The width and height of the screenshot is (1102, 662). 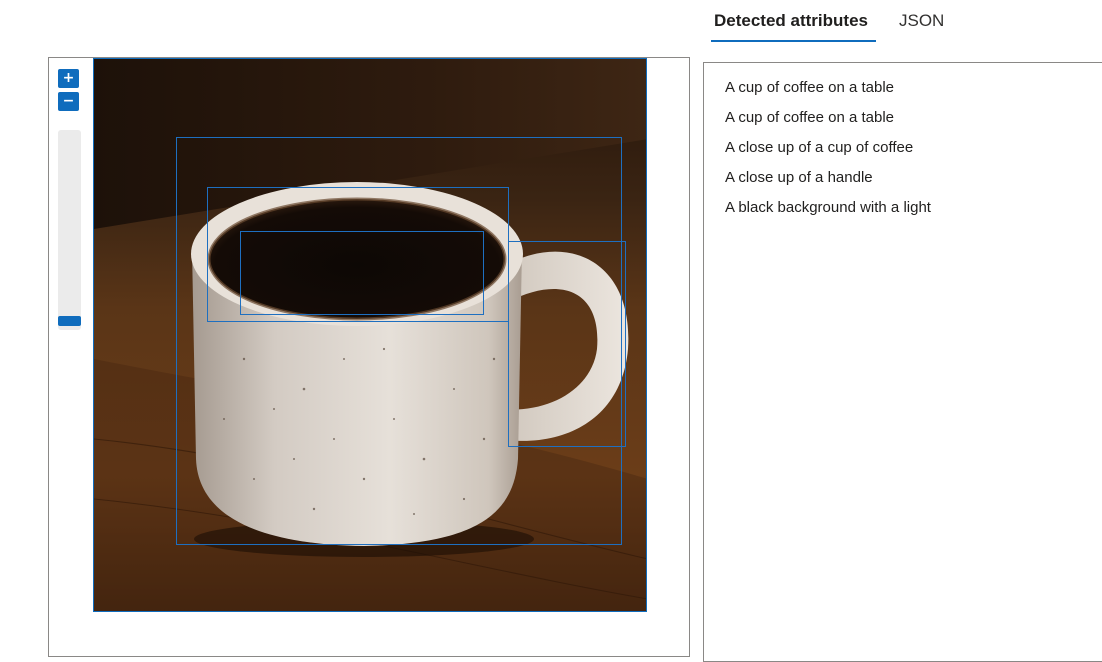 I want to click on active-tab-indicator, so click(x=793, y=41).